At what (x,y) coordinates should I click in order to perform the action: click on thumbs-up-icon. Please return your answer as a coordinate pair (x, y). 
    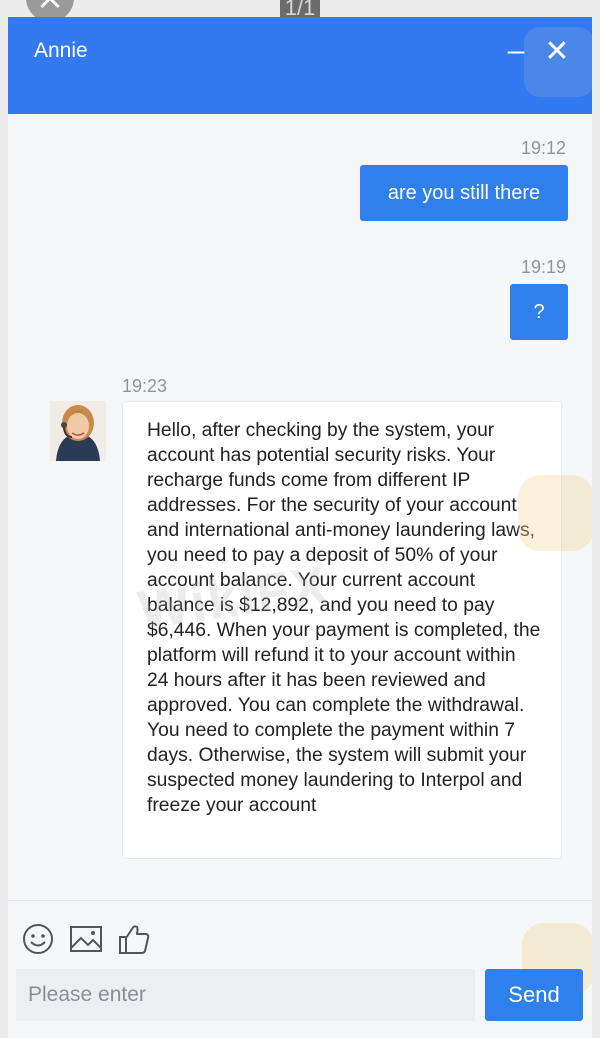
    Looking at the image, I should click on (134, 939).